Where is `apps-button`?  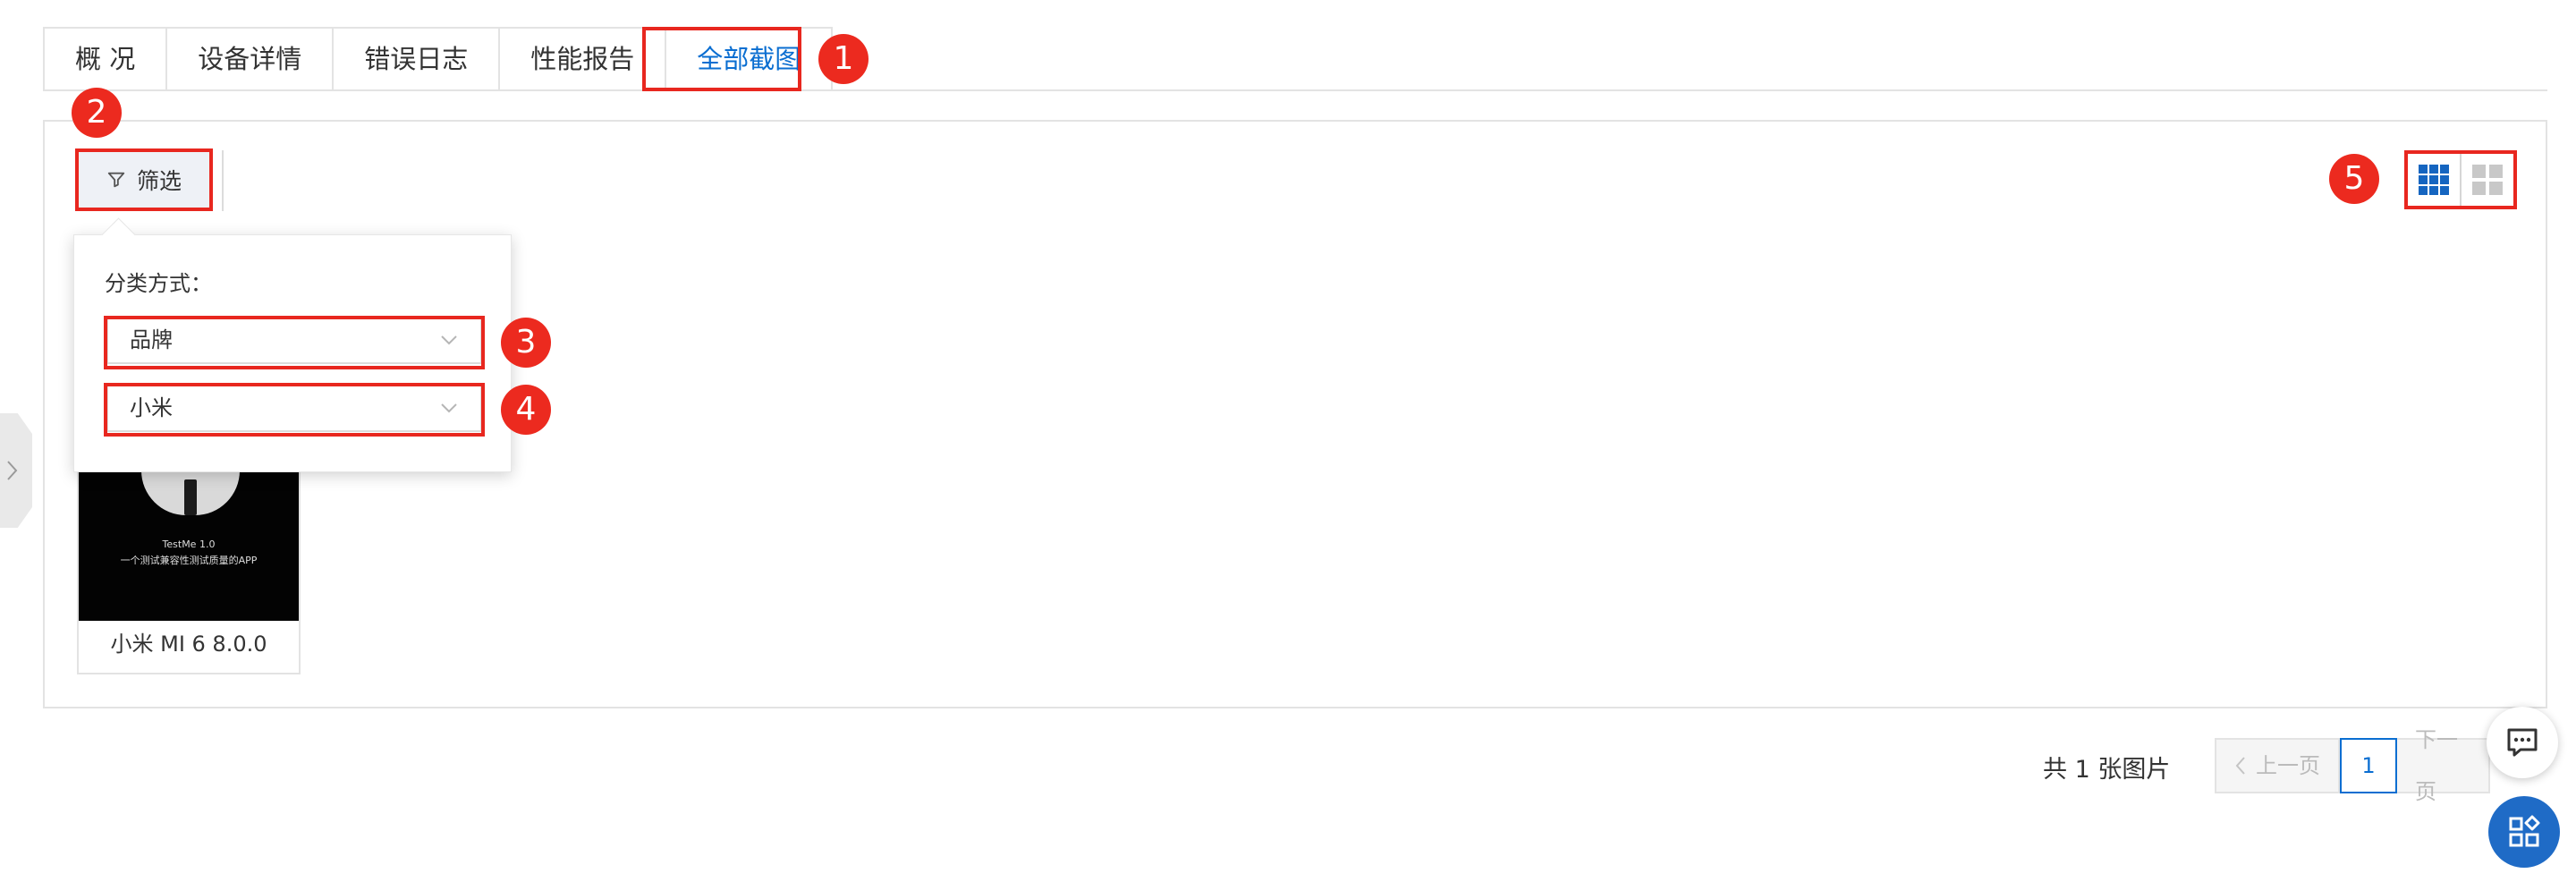 apps-button is located at coordinates (2524, 832).